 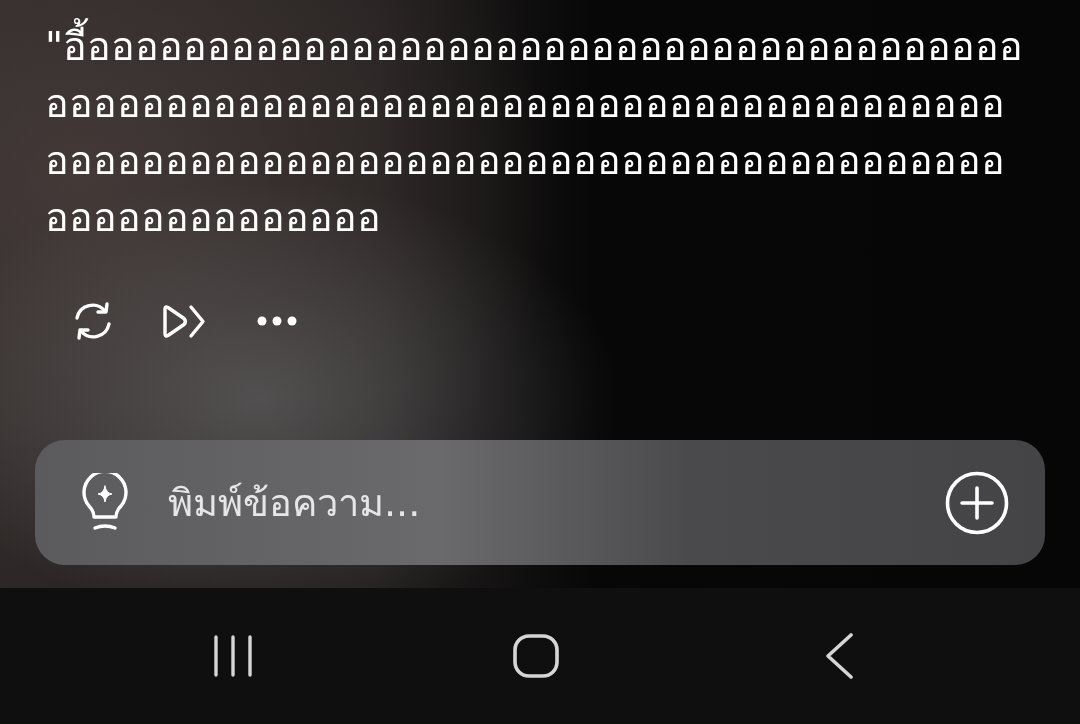 I want to click on refresh-icon, so click(x=93, y=321).